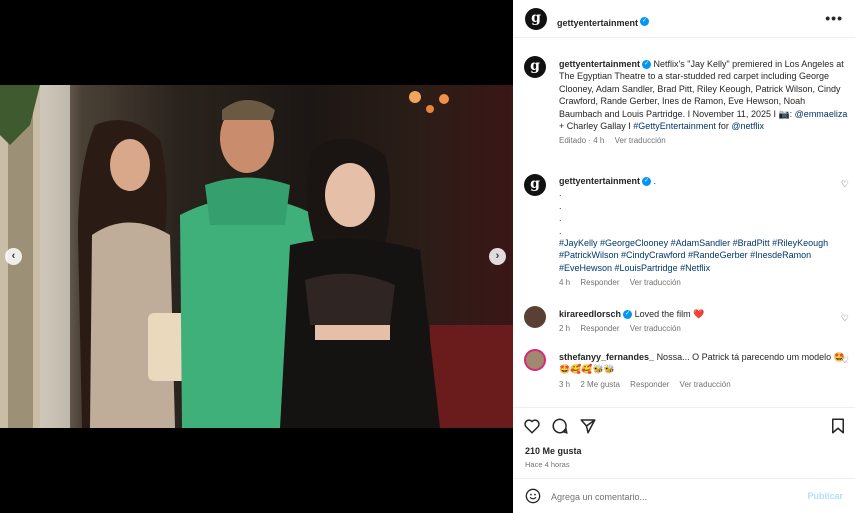 This screenshot has width=855, height=513. Describe the element at coordinates (825, 496) in the screenshot. I see `publish-button: Publicar` at that location.